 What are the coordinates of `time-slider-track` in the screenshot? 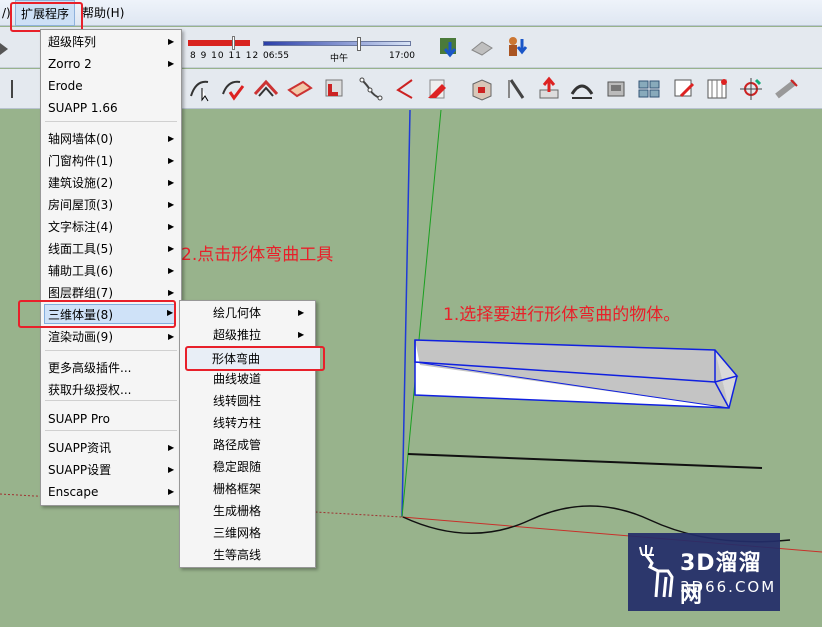 It's located at (337, 43).